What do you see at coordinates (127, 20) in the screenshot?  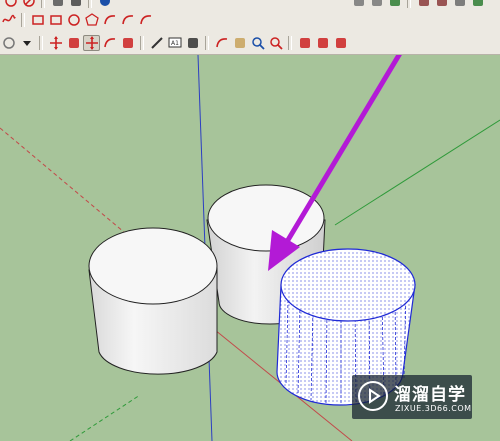 I see `two-point-arc-icon` at bounding box center [127, 20].